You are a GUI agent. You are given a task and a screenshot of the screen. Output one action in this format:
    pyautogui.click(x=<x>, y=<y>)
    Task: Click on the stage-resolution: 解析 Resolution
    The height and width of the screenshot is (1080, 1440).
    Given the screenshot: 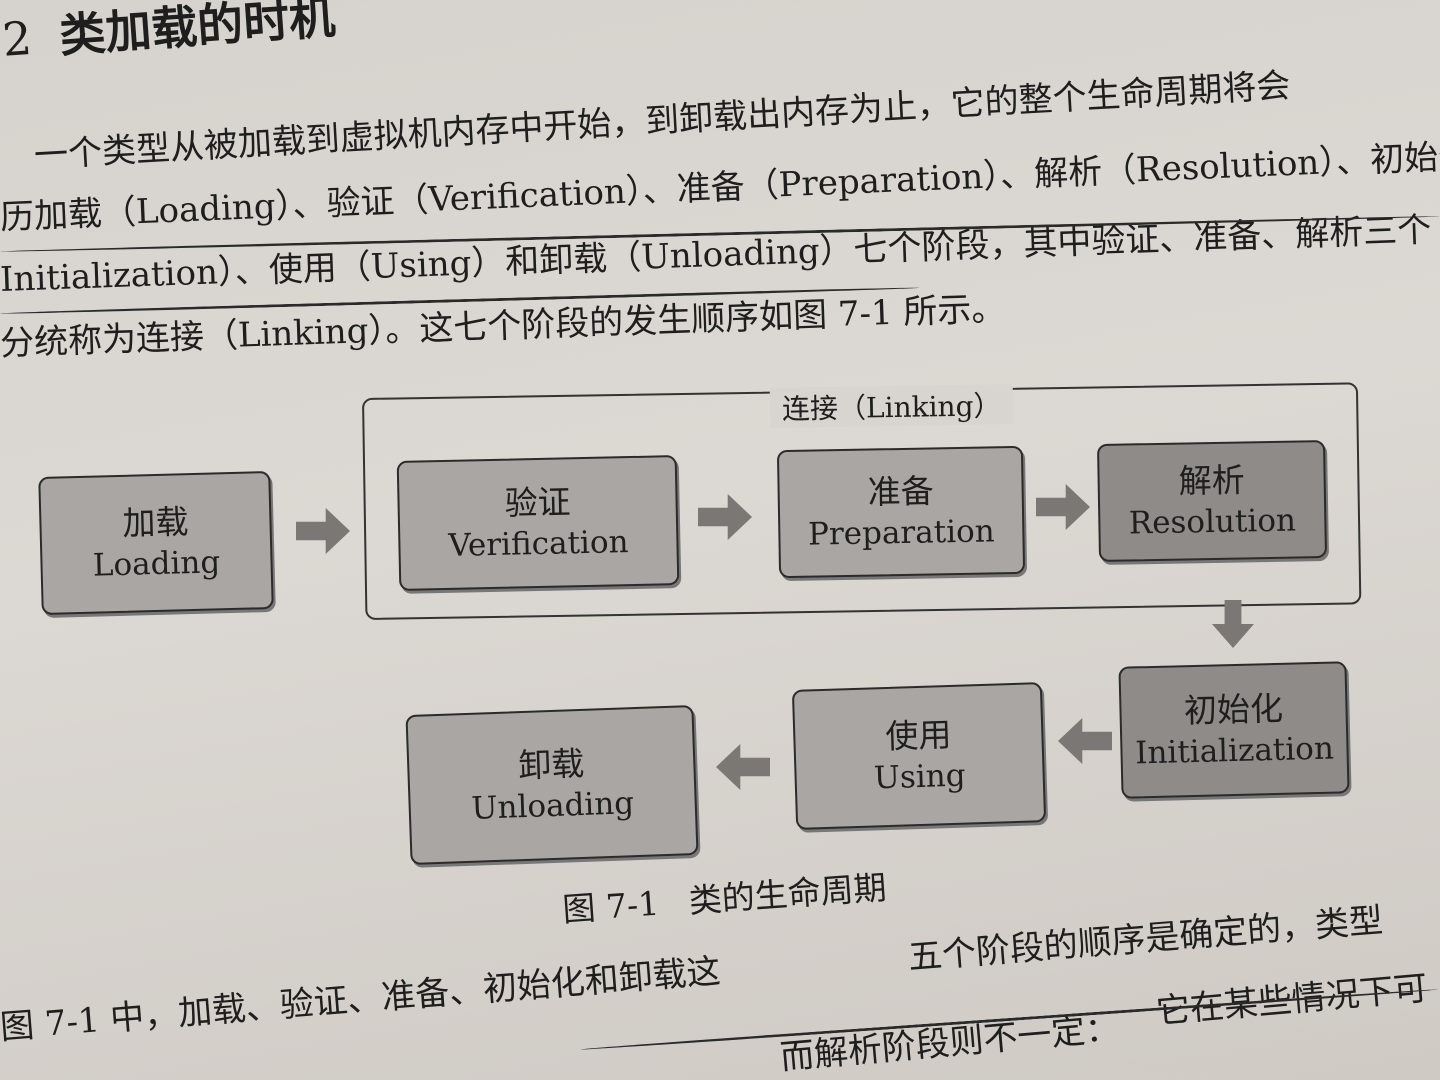 What is the action you would take?
    pyautogui.click(x=1212, y=501)
    